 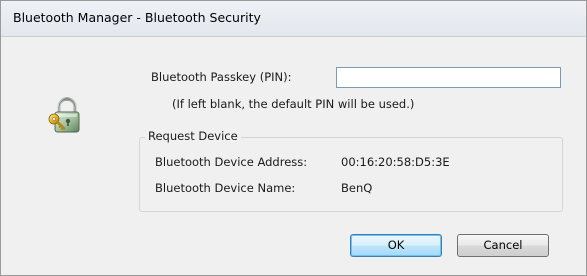 I want to click on cancel-button: Cancel, so click(x=503, y=245).